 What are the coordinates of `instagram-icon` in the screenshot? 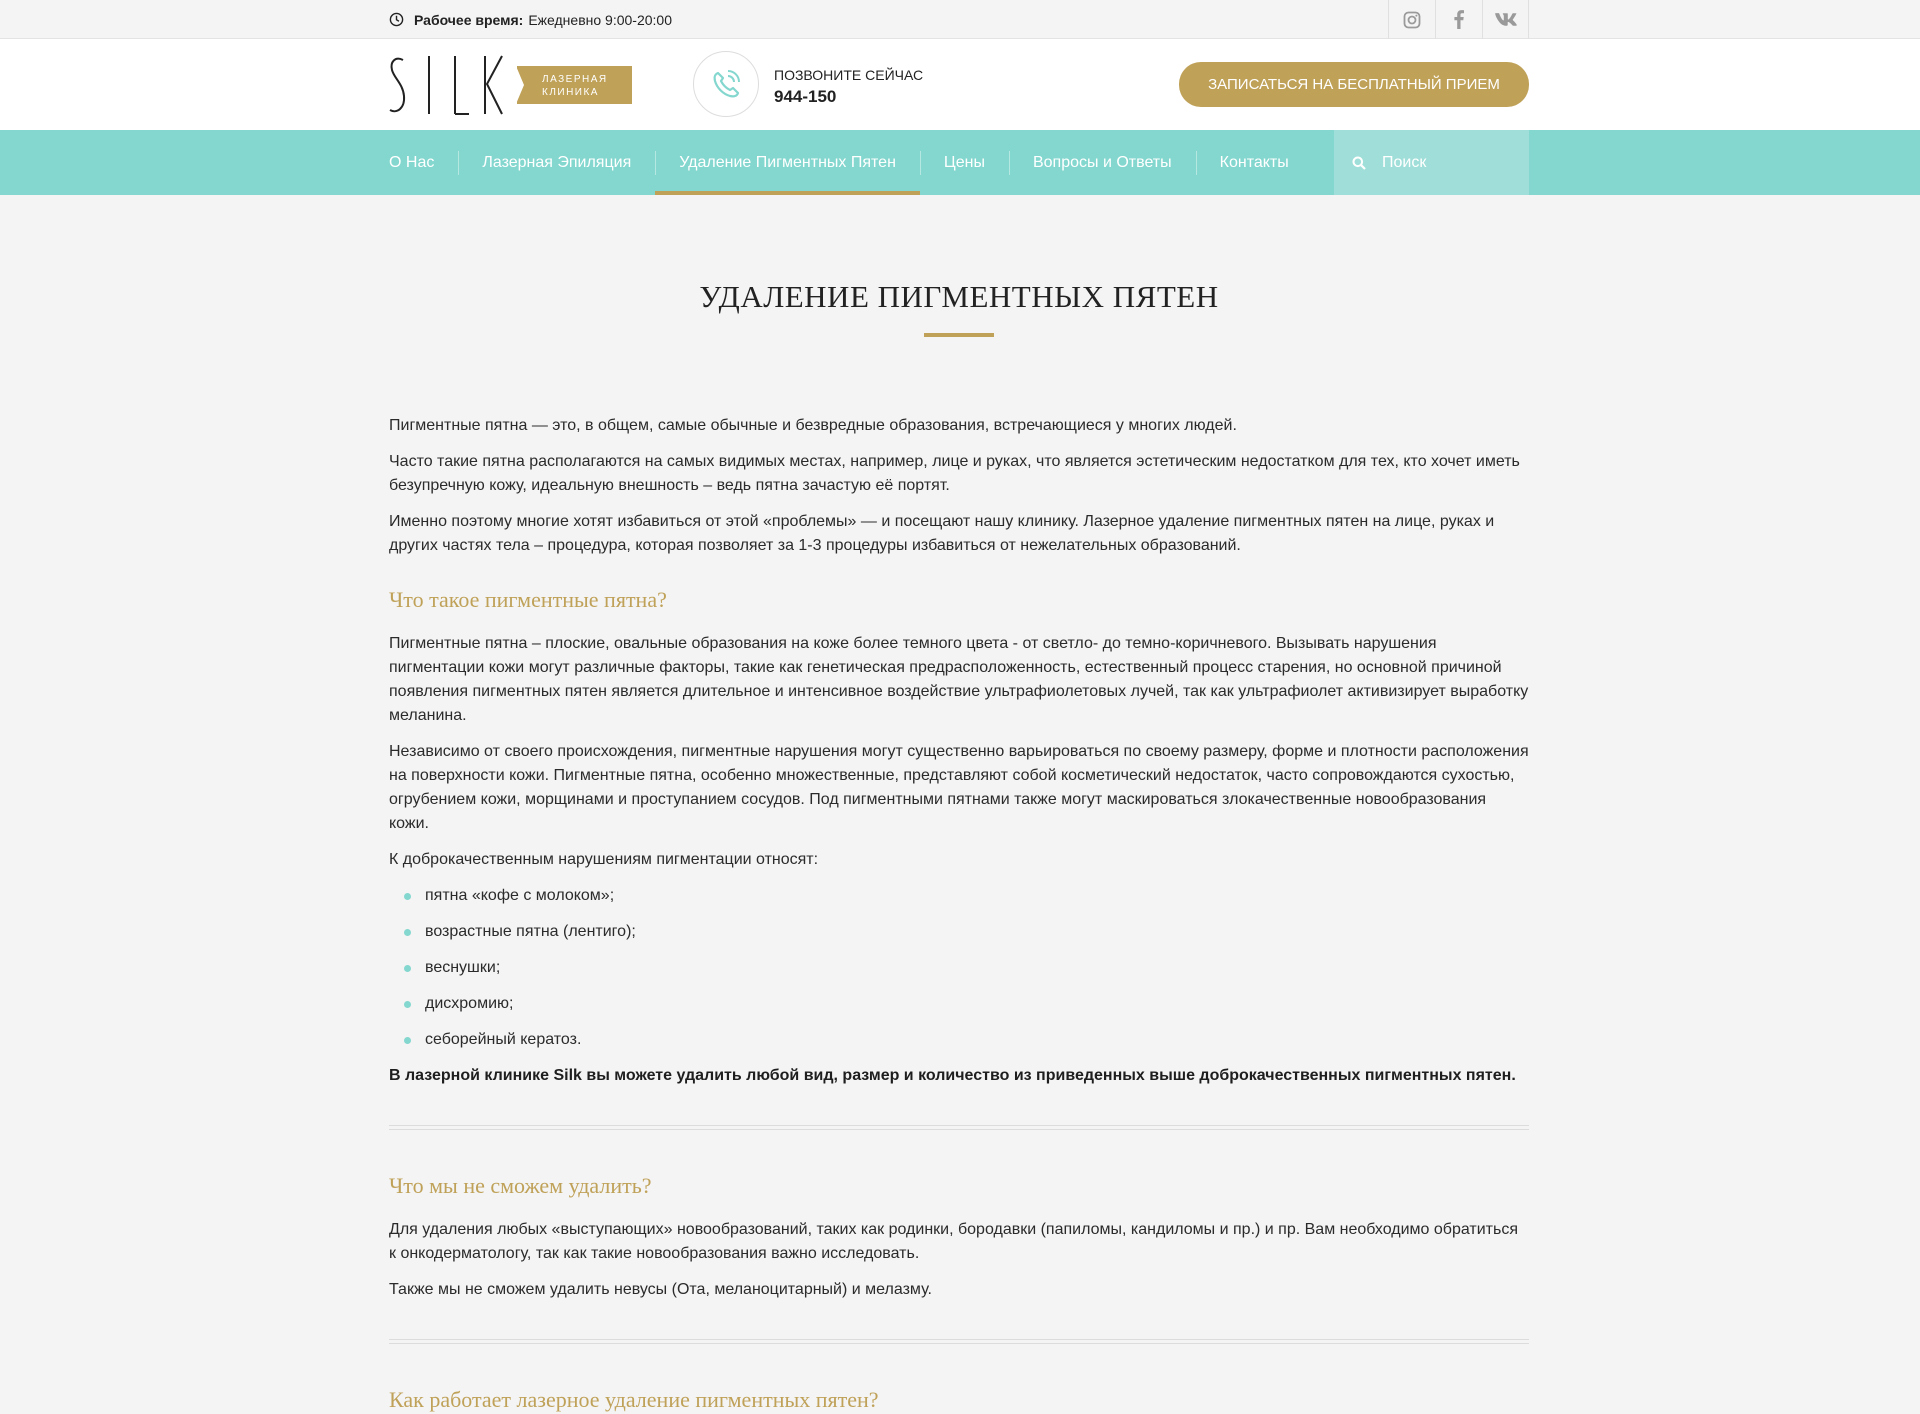 It's located at (1412, 19).